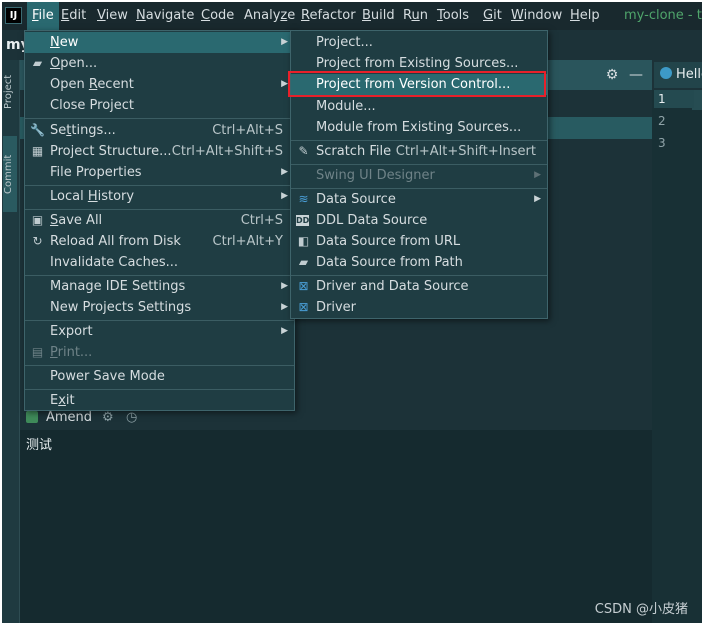 This screenshot has width=704, height=625. What do you see at coordinates (159, 331) in the screenshot?
I see `file-menu-export: Export ▶` at bounding box center [159, 331].